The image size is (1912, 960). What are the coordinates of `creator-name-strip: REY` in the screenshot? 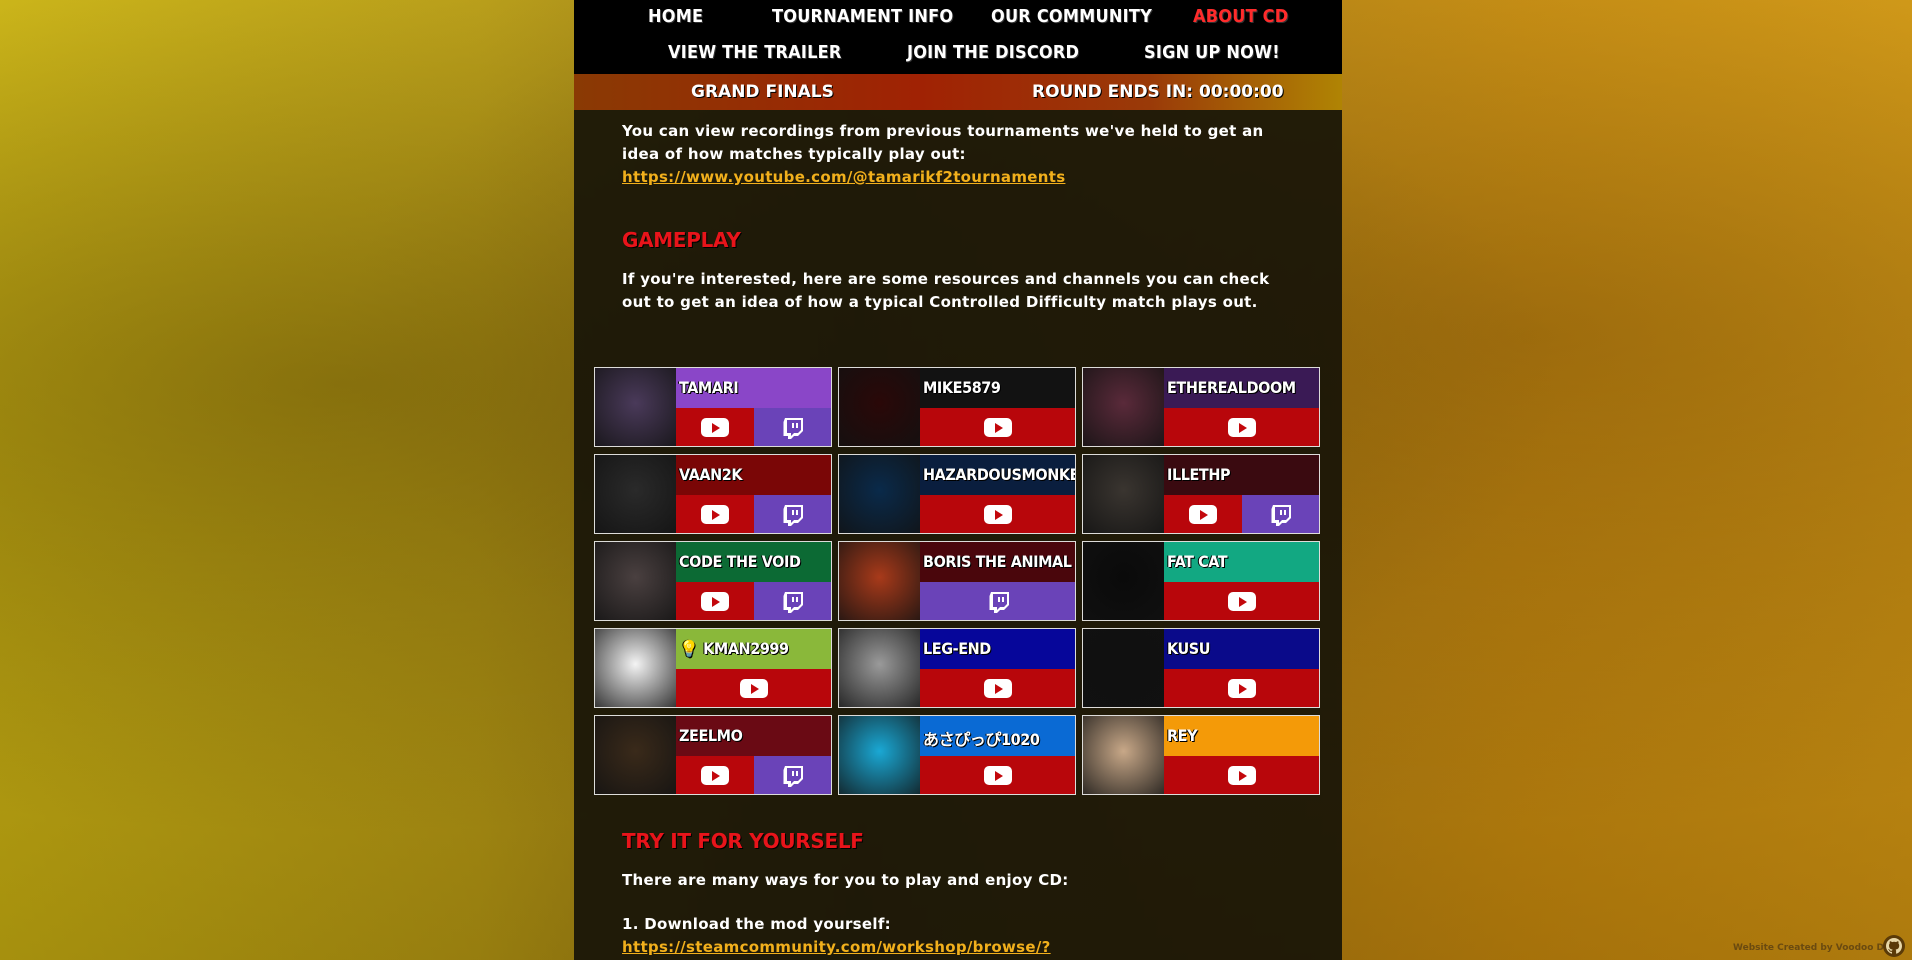 It's located at (1241, 736).